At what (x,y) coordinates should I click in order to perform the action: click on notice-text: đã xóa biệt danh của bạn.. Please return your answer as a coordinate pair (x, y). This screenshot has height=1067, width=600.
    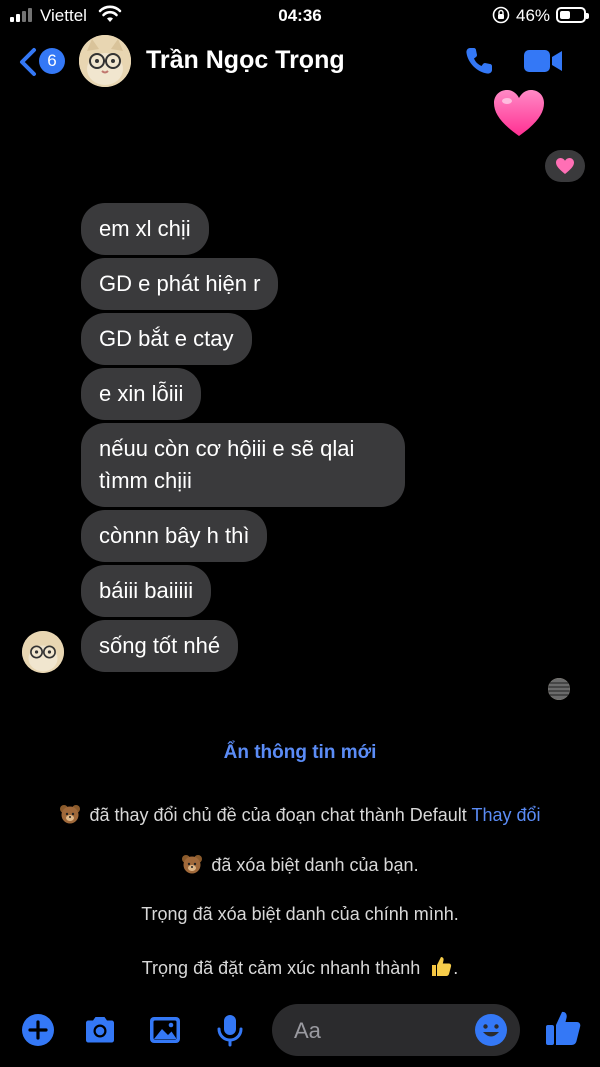
    Looking at the image, I should click on (315, 865).